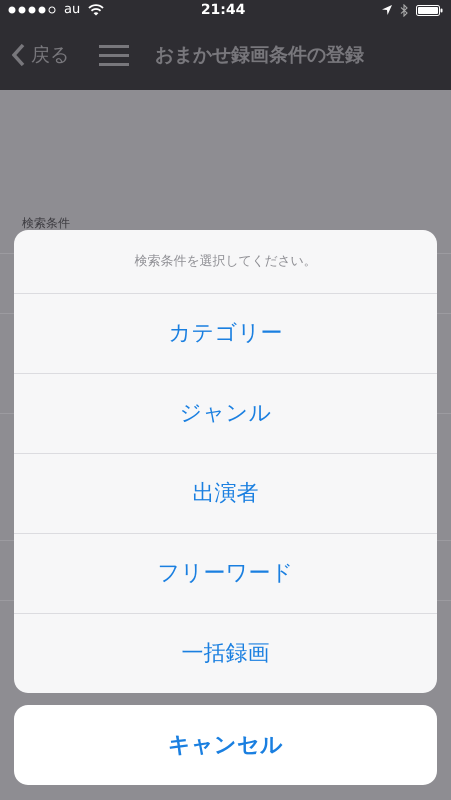 The image size is (451, 800). Describe the element at coordinates (46, 223) in the screenshot. I see `section-label: 検索条件` at that location.